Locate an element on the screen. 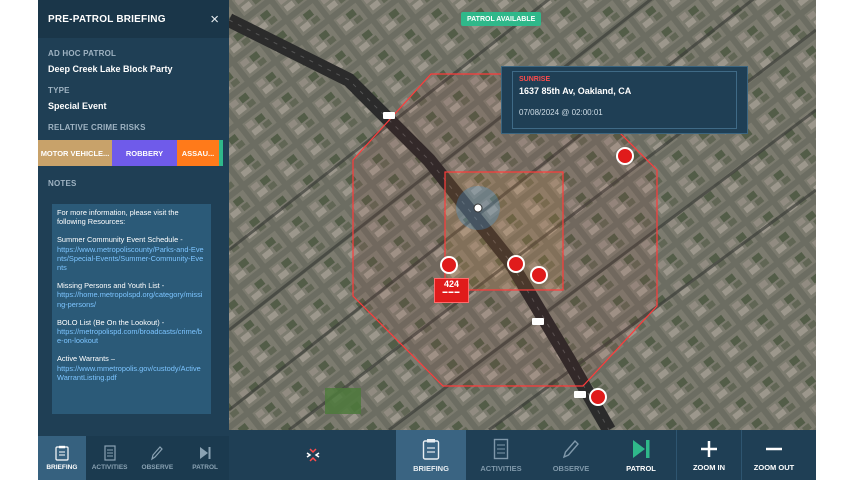 The height and width of the screenshot is (480, 853). plus-icon is located at coordinates (709, 448).